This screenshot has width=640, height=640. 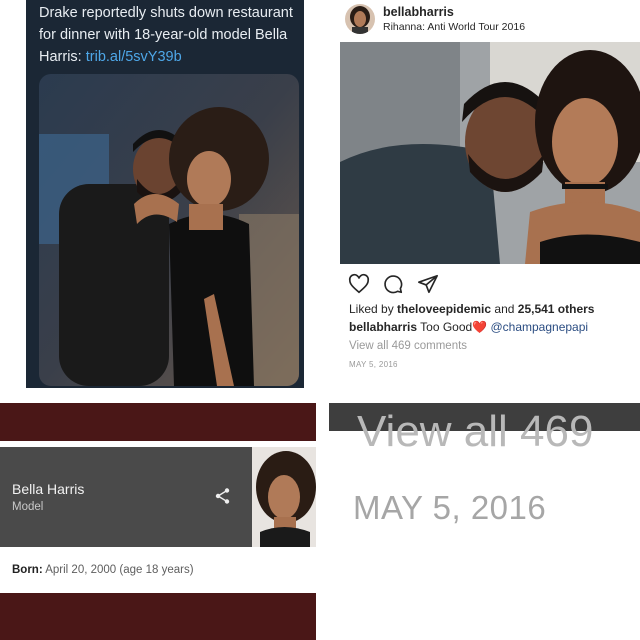 I want to click on caption-username: bellabharris, so click(x=383, y=327).